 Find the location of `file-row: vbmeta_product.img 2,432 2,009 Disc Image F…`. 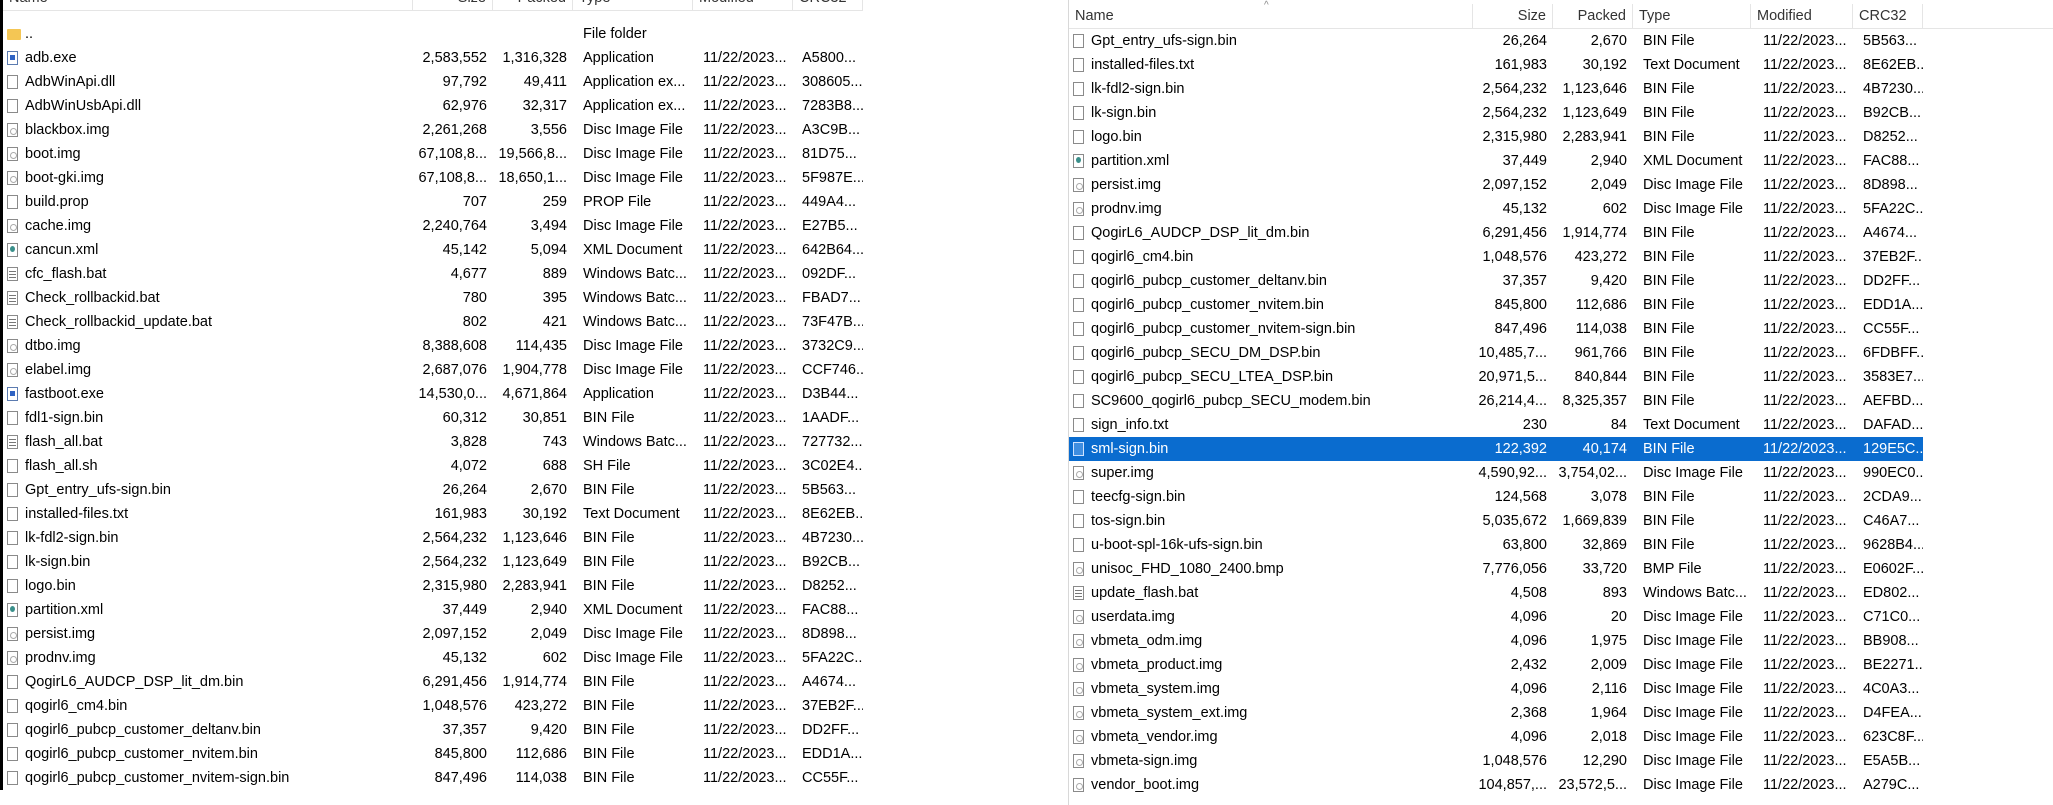

file-row: vbmeta_product.img 2,432 2,009 Disc Image F… is located at coordinates (1496, 665).